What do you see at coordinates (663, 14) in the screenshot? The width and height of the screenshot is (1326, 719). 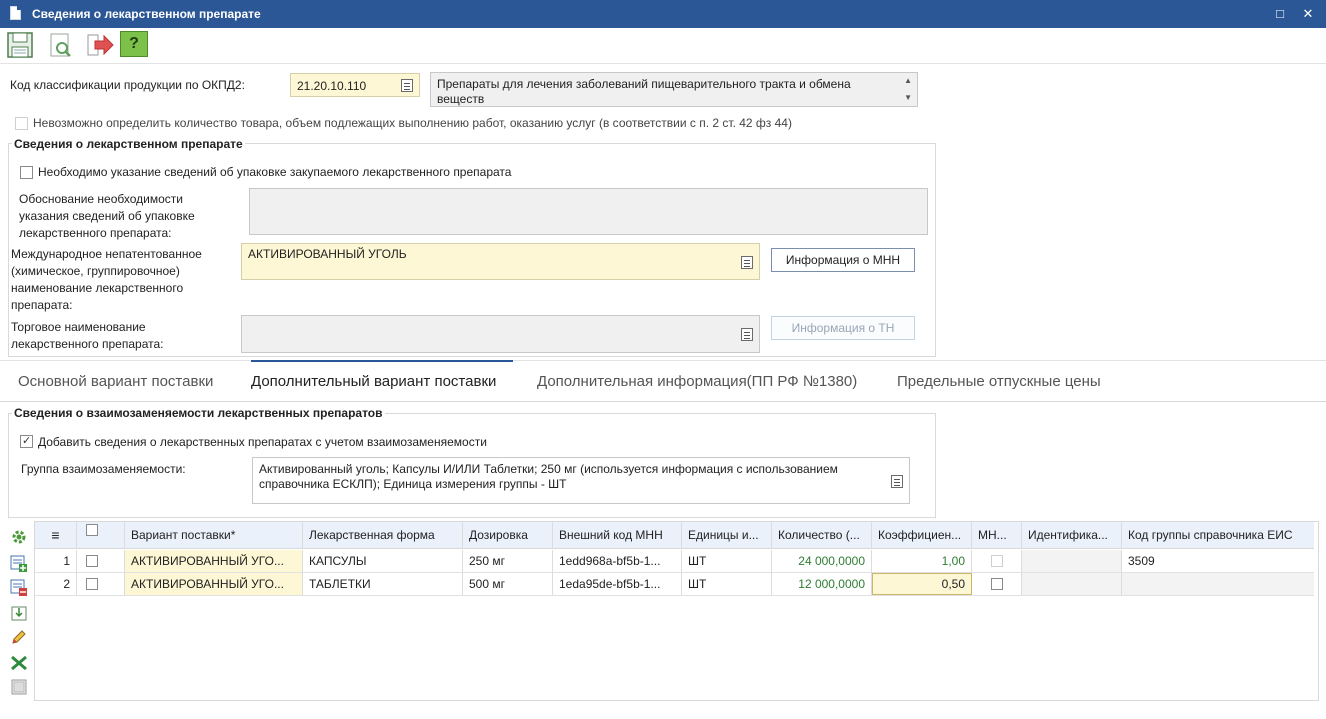 I see `window-titlebar: Сведения о лекарственном препарате □ ✕` at bounding box center [663, 14].